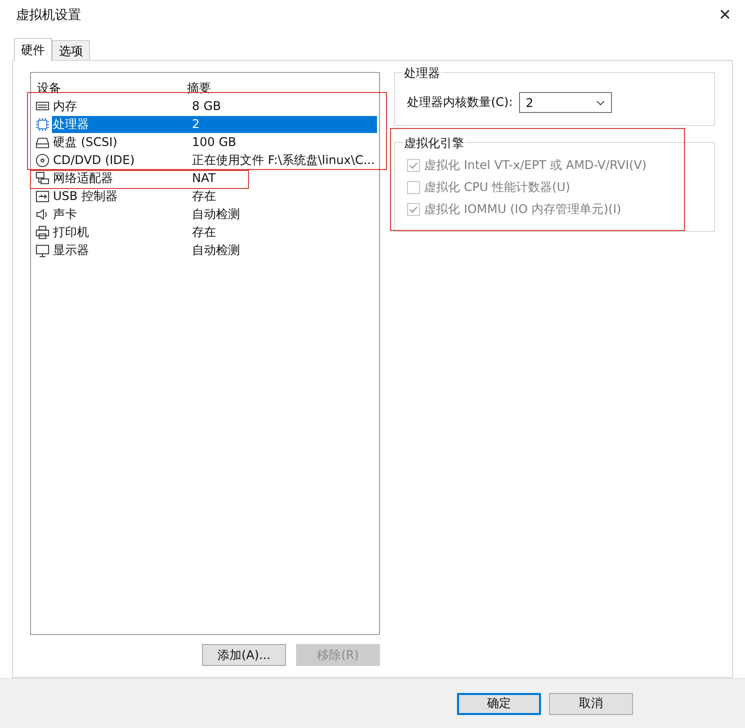 This screenshot has width=745, height=728. I want to click on device-summary: 100 GB, so click(215, 142).